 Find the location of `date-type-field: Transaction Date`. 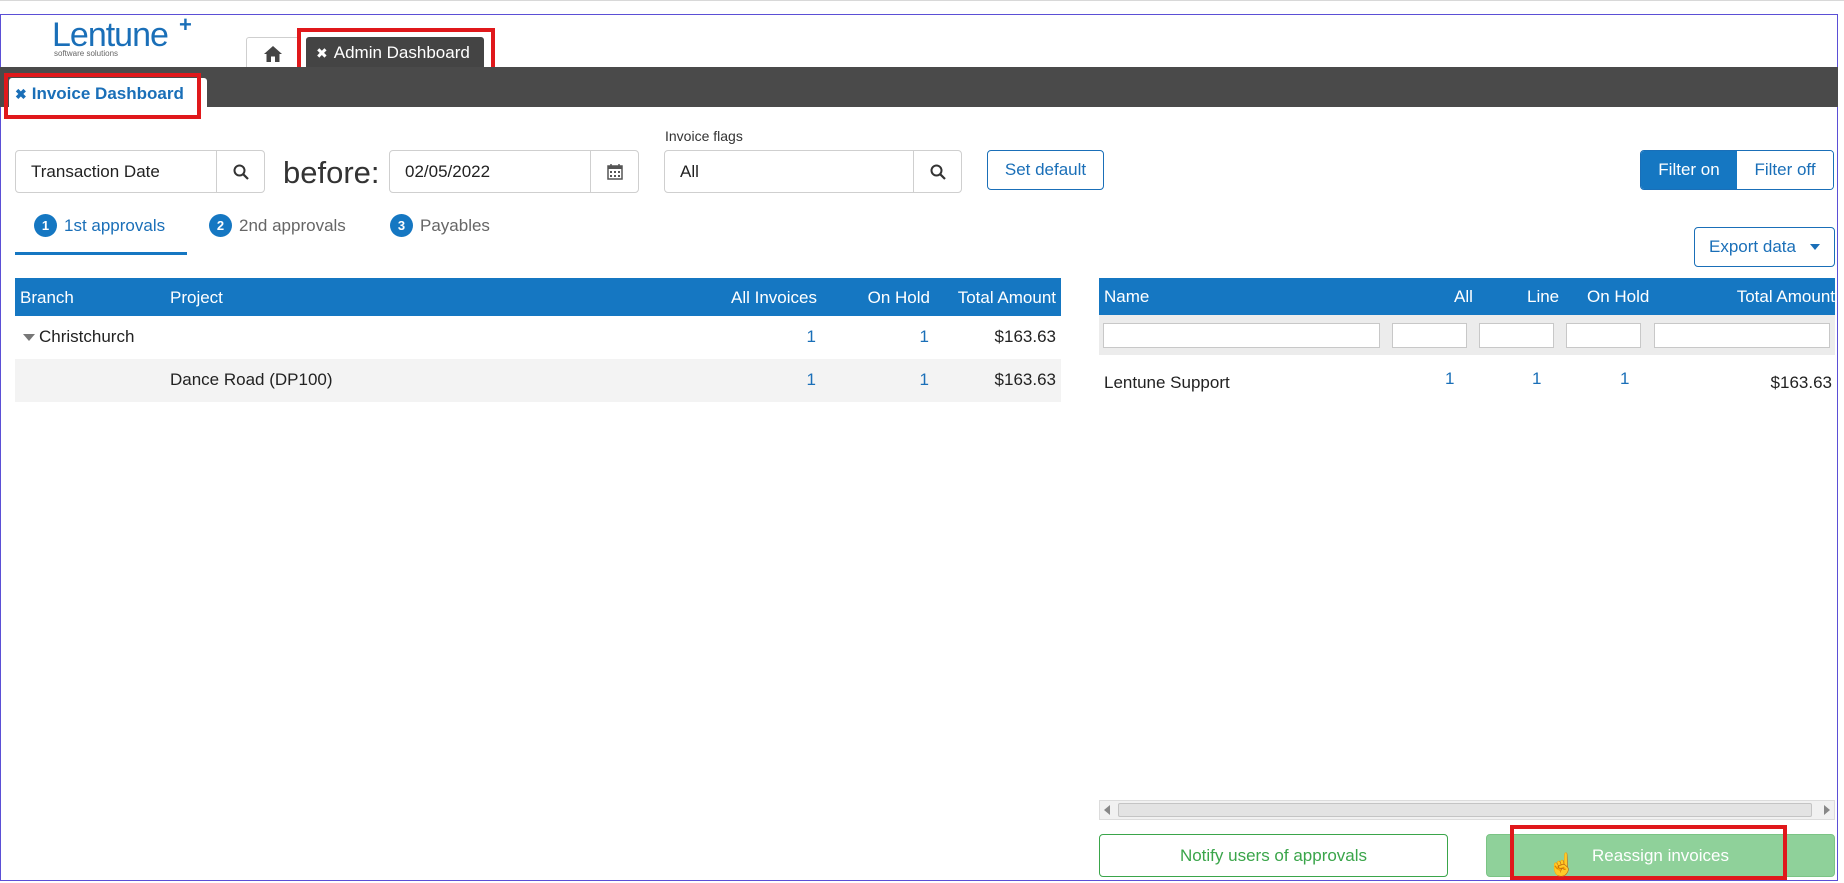

date-type-field: Transaction Date is located at coordinates (140, 171).